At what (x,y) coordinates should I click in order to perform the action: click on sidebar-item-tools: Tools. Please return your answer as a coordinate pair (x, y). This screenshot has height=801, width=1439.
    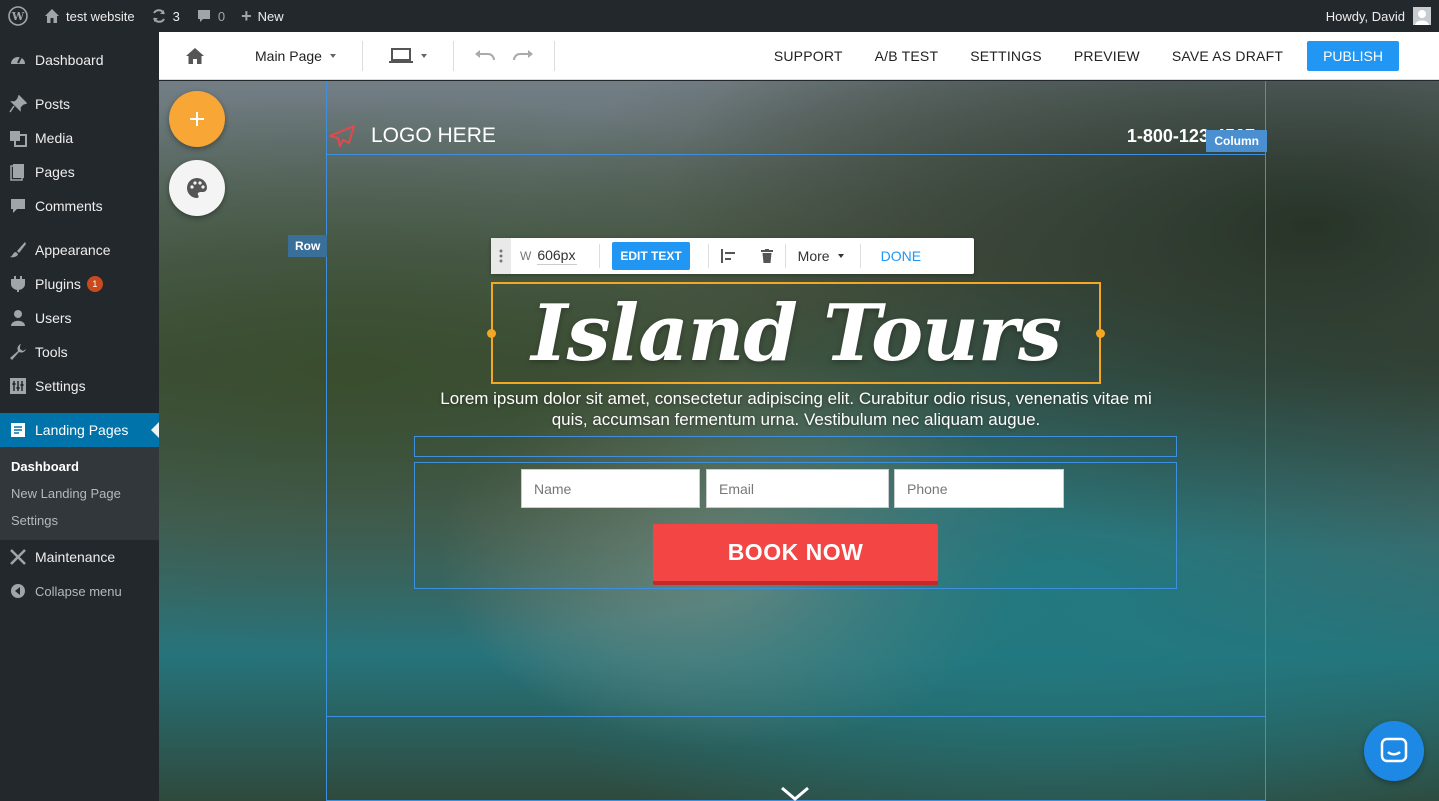
    Looking at the image, I should click on (79, 352).